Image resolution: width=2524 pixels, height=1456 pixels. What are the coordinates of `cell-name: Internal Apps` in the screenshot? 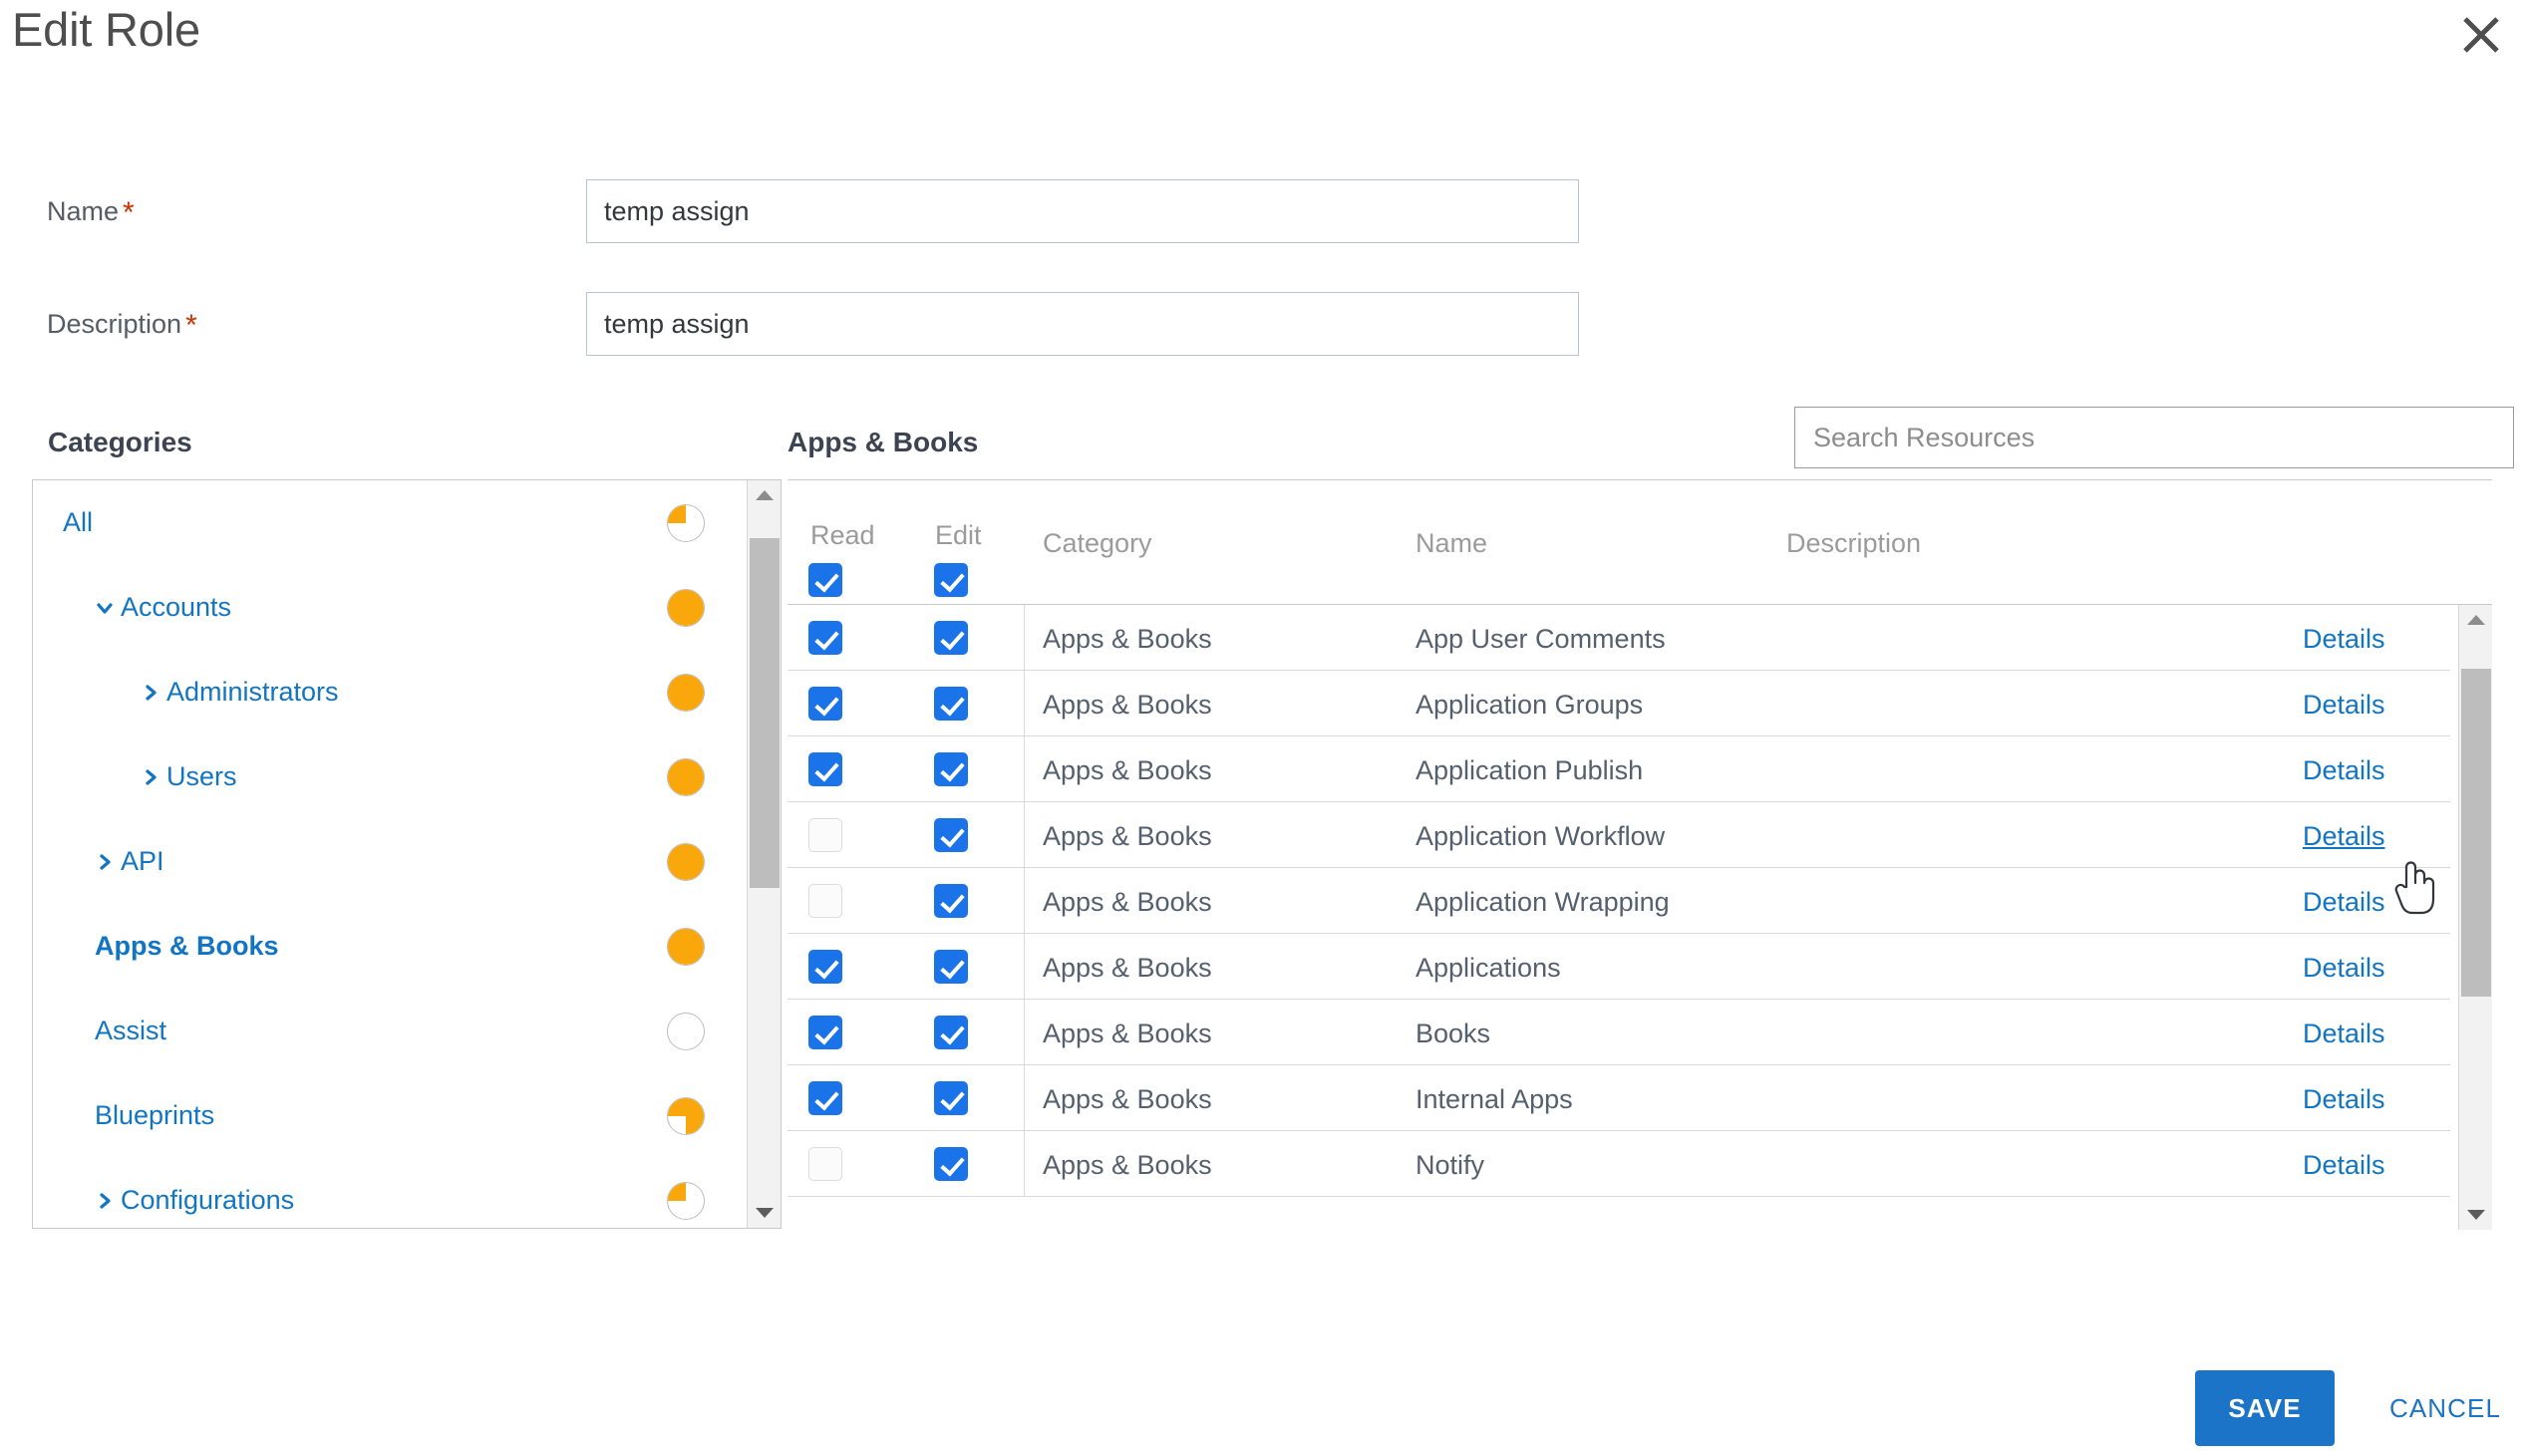 It's located at (1494, 1099).